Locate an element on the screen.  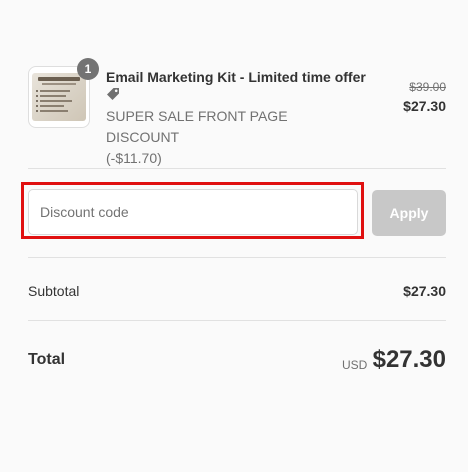
discount-amount: (-$11.70) is located at coordinates (134, 158).